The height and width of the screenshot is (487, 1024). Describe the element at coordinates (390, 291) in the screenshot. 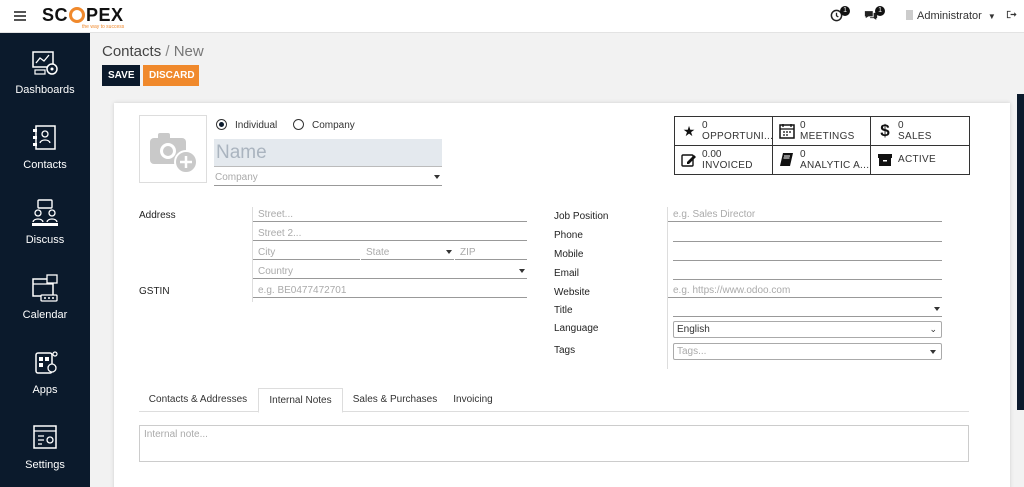

I see `gstin-input: e.g. BE0477472701` at that location.